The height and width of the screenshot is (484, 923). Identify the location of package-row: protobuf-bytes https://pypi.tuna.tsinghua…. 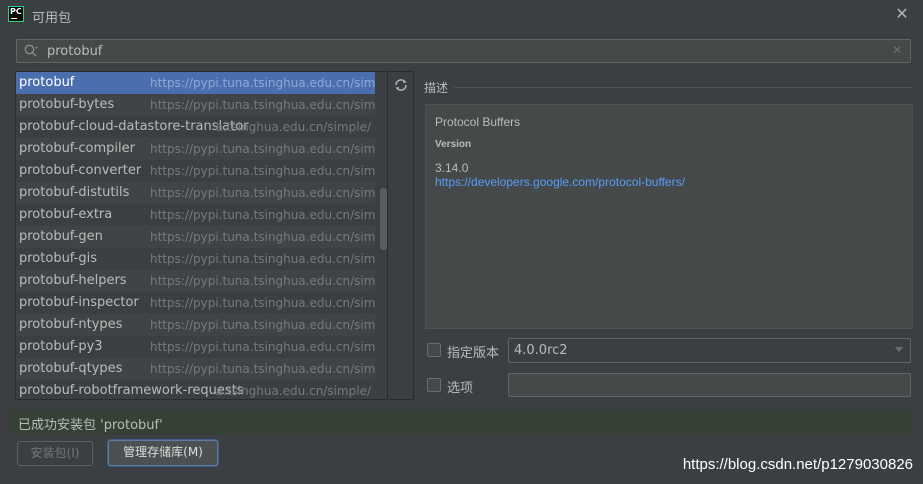
(201, 105).